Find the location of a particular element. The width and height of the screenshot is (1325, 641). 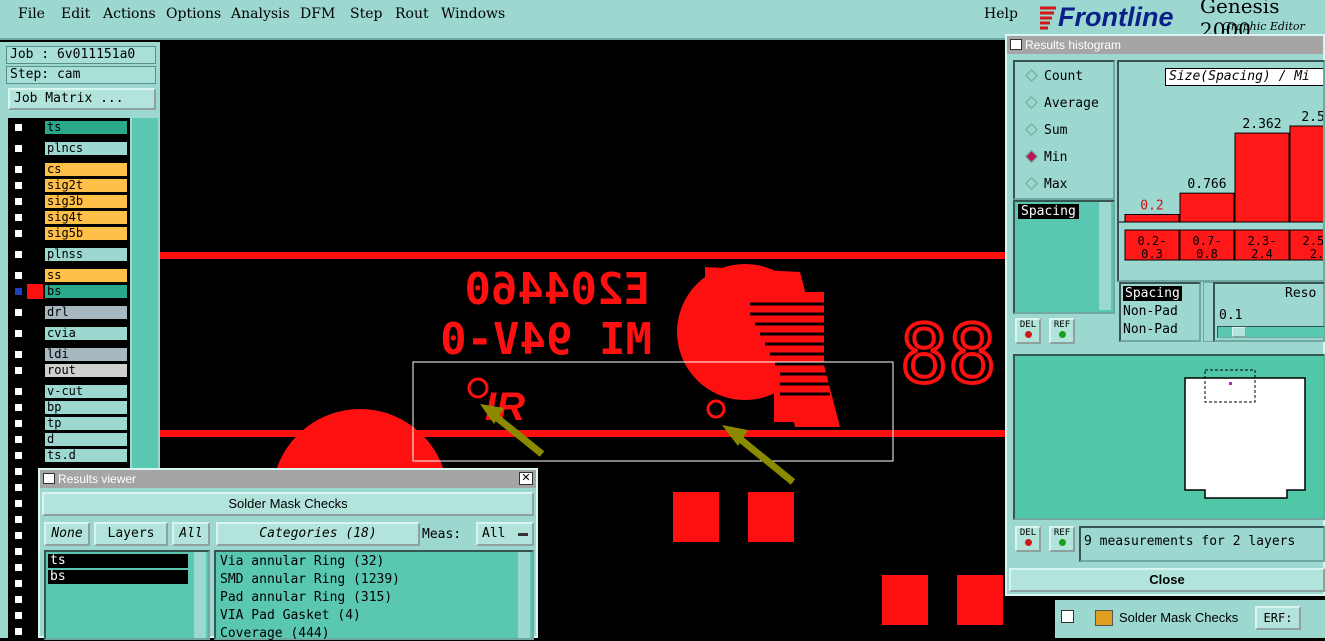

measure-type-list: Spacing is located at coordinates (1064, 257).